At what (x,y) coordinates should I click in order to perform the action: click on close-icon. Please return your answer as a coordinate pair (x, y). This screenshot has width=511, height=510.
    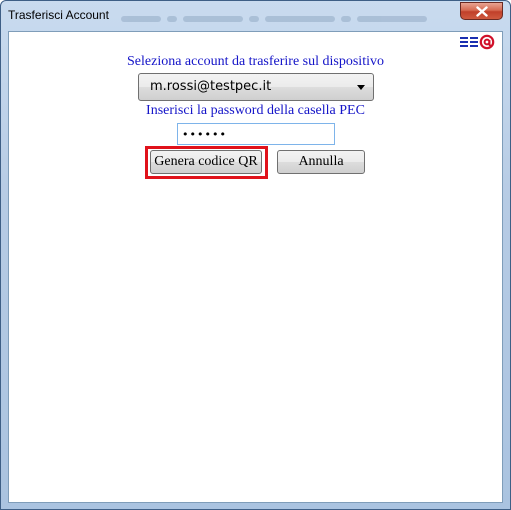
    Looking at the image, I should click on (482, 11).